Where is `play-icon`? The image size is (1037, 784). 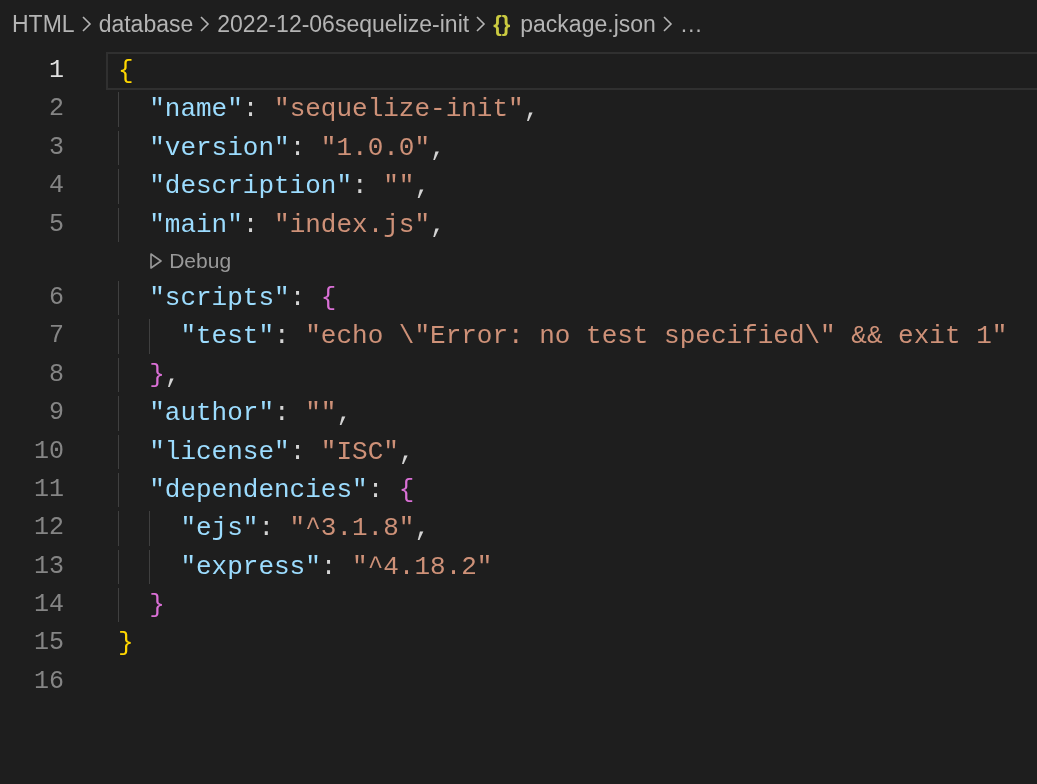 play-icon is located at coordinates (156, 261).